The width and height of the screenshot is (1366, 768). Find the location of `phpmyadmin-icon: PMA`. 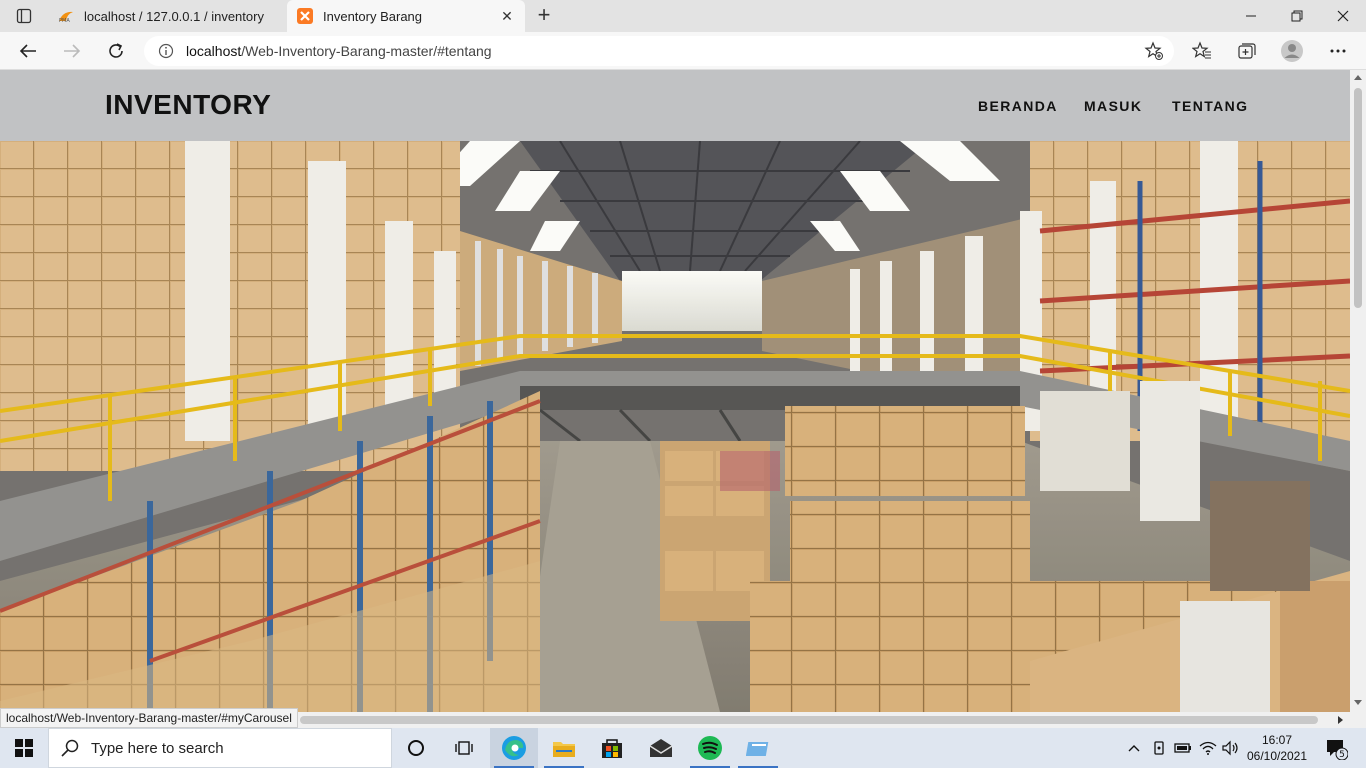

phpmyadmin-icon: PMA is located at coordinates (66, 16).